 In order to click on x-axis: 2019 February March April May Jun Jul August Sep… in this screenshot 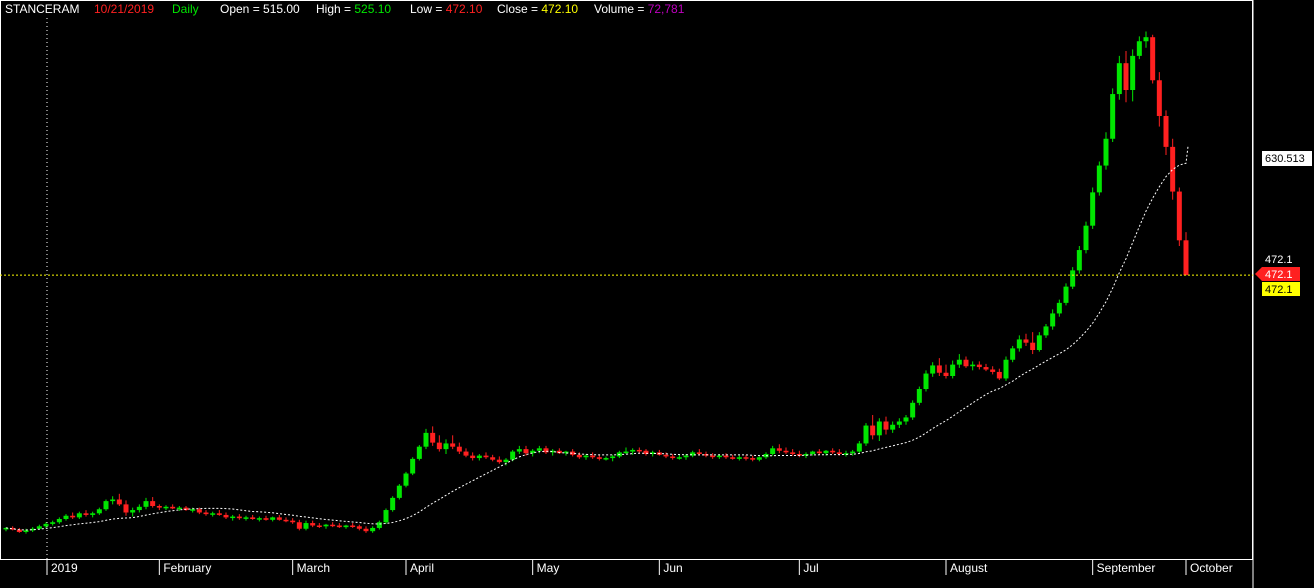, I will do `click(639, 567)`.